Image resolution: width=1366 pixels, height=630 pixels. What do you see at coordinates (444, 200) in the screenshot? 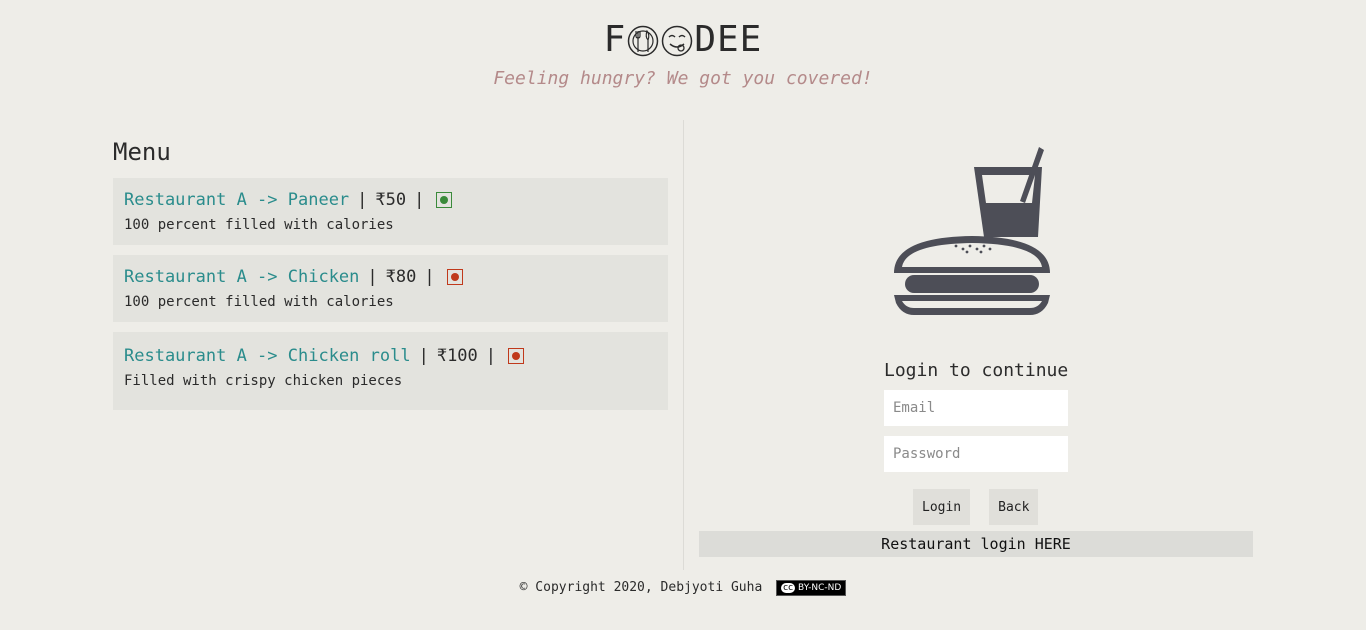
I see `veg-icon` at bounding box center [444, 200].